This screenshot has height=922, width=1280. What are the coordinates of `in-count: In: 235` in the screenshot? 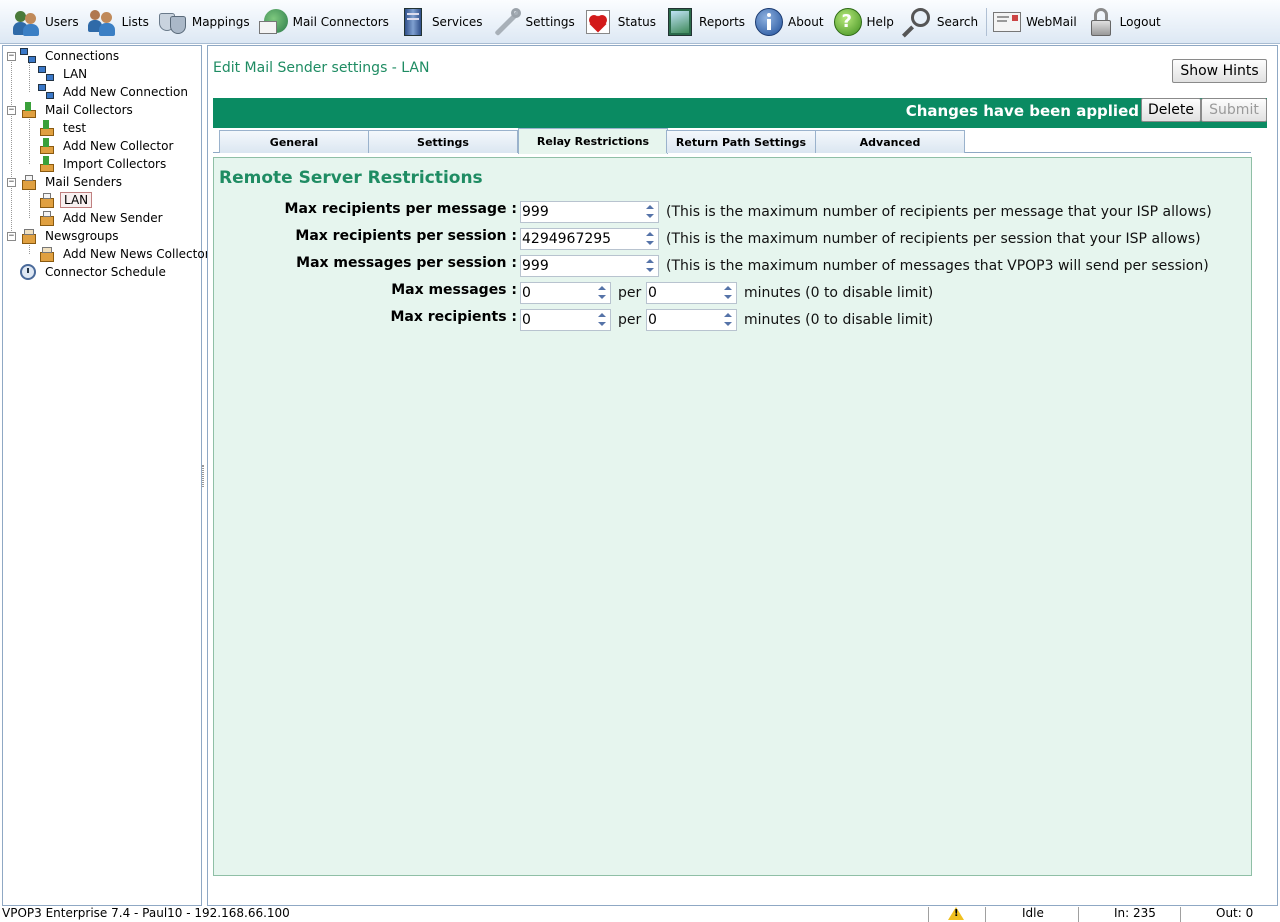 It's located at (1135, 913).